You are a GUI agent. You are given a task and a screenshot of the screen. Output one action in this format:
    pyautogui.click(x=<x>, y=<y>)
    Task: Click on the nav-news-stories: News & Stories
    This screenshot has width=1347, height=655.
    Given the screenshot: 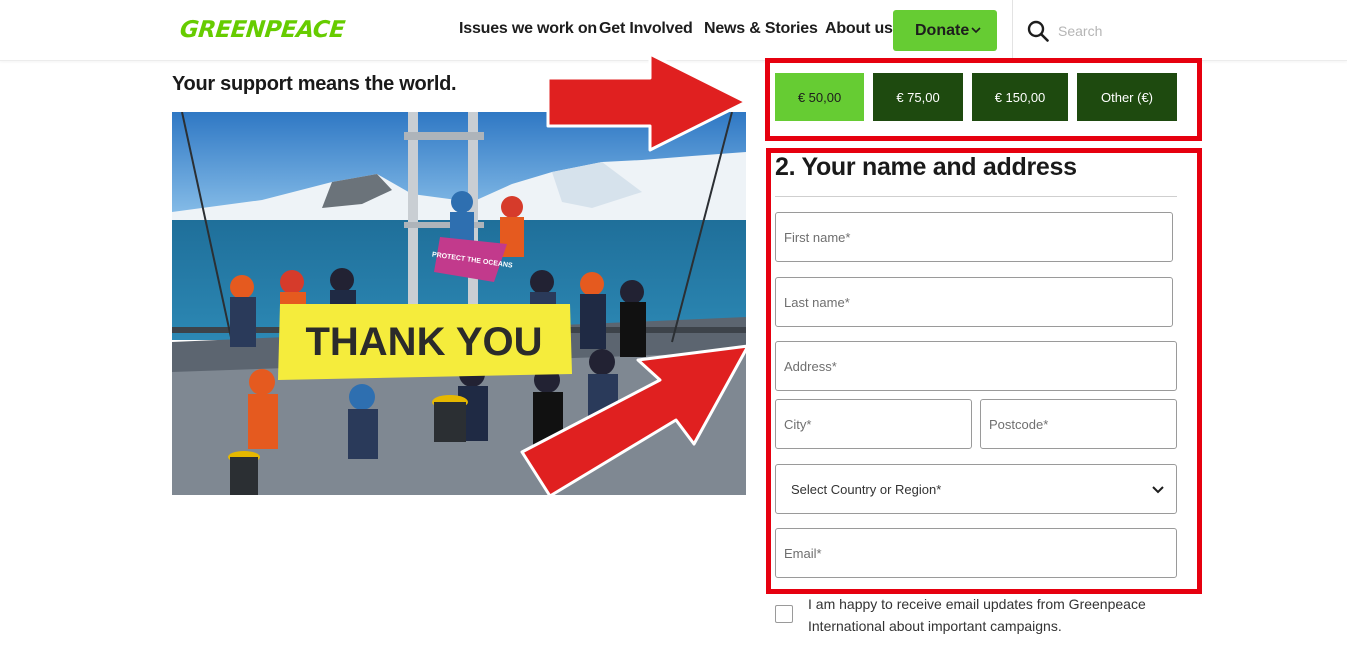 What is the action you would take?
    pyautogui.click(x=761, y=29)
    